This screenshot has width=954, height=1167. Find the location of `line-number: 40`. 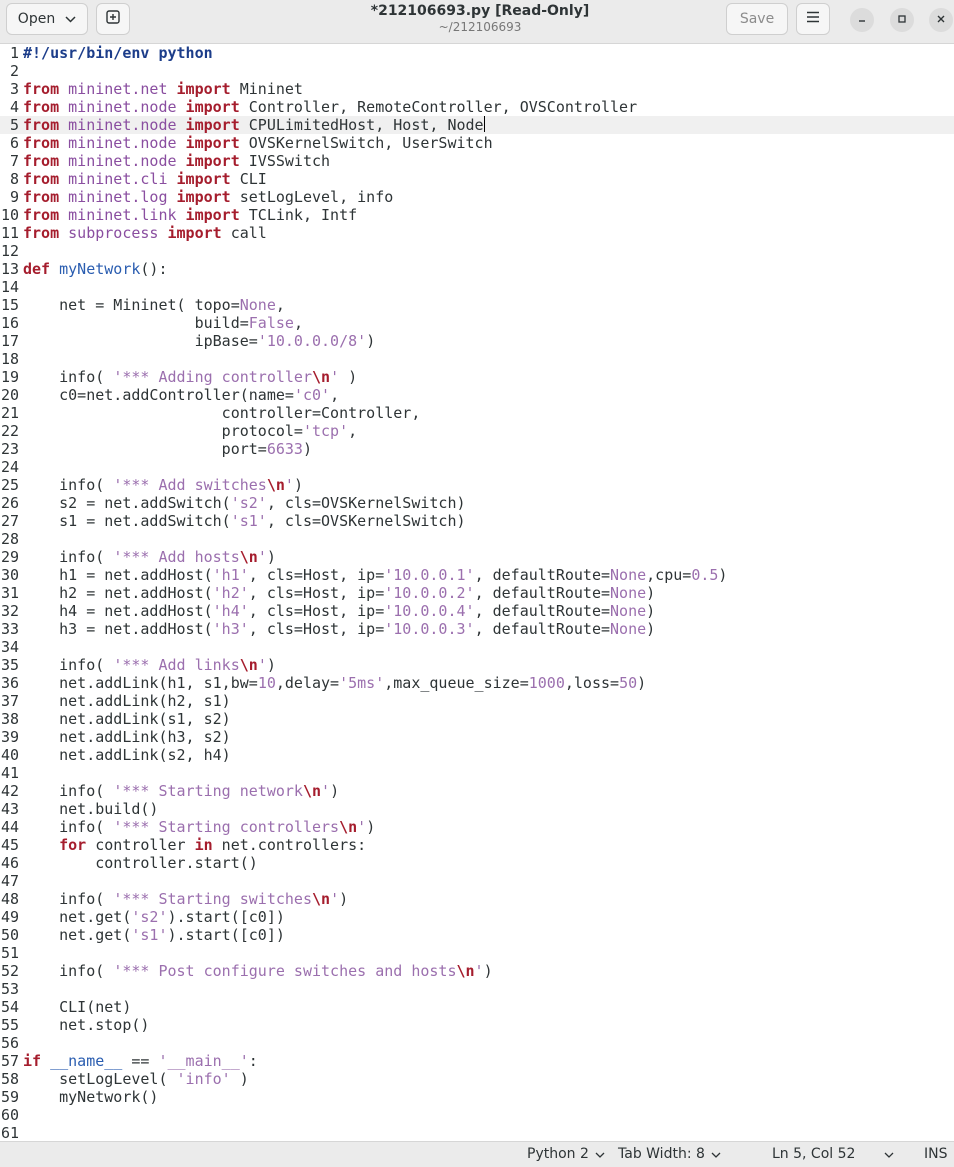

line-number: 40 is located at coordinates (9, 755).